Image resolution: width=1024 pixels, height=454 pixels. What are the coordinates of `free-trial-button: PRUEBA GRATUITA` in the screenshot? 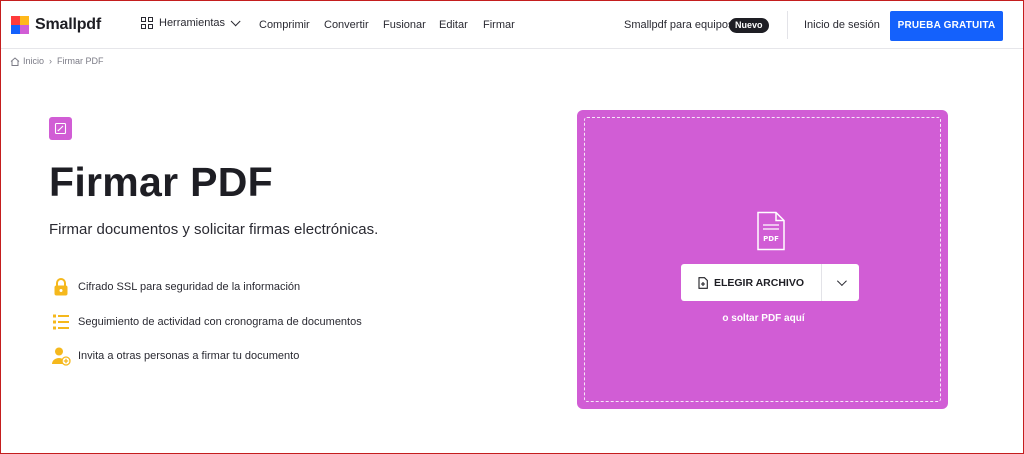 It's located at (946, 26).